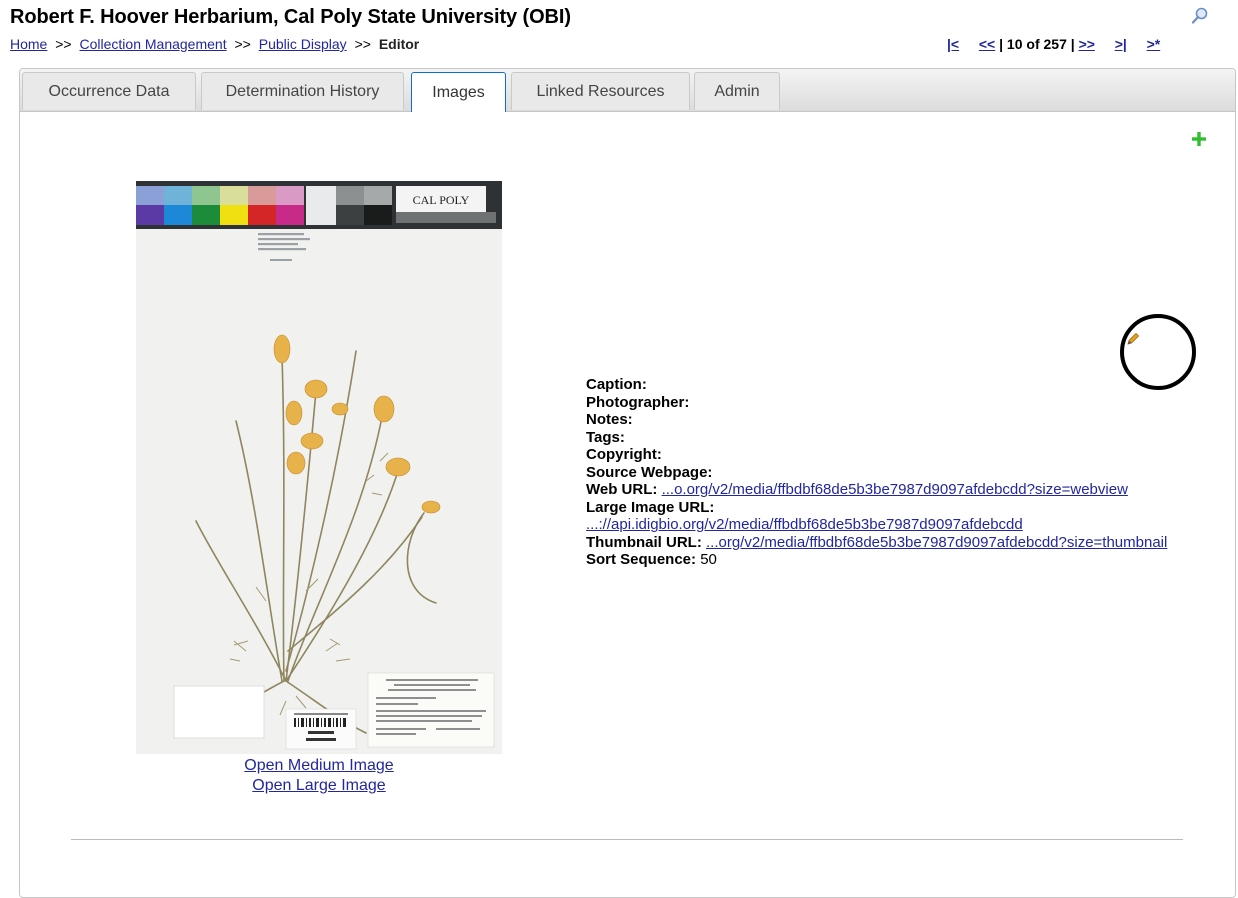 This screenshot has width=1238, height=898. I want to click on record-pager: |< << | 10 of 257 | >> >| >*, so click(1053, 44).